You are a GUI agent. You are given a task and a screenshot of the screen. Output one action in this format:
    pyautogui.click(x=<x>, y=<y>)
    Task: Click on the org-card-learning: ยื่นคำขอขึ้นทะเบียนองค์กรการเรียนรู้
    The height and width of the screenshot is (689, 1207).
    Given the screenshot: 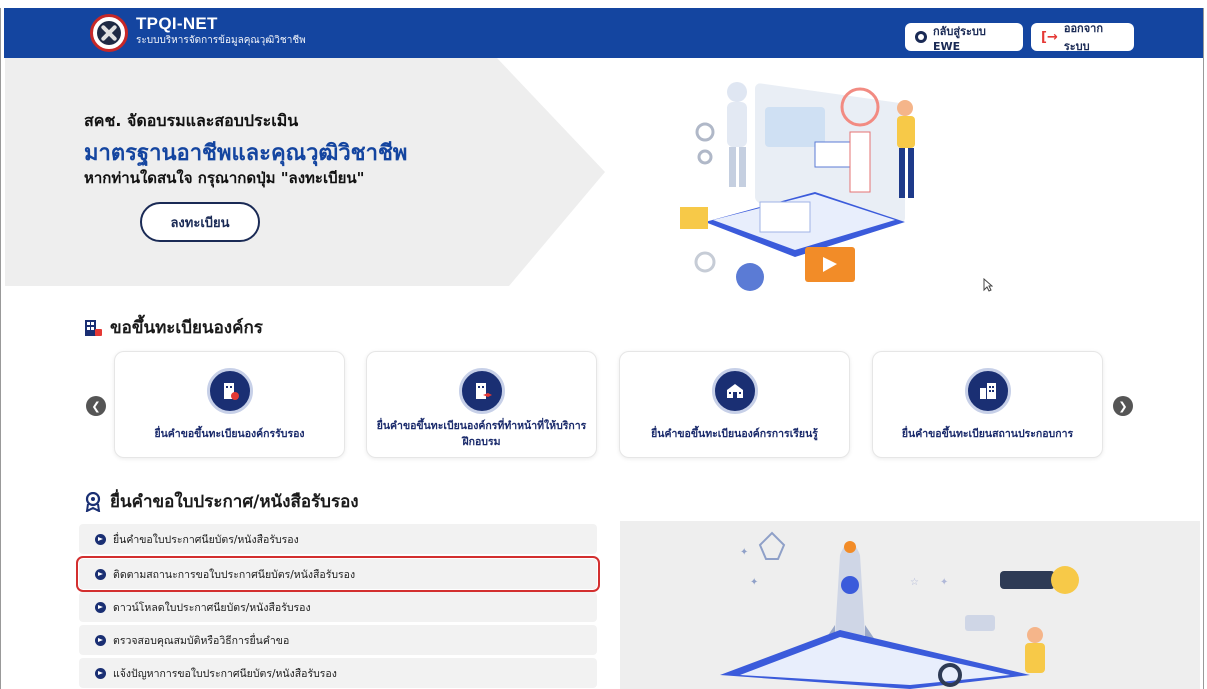 What is the action you would take?
    pyautogui.click(x=734, y=404)
    